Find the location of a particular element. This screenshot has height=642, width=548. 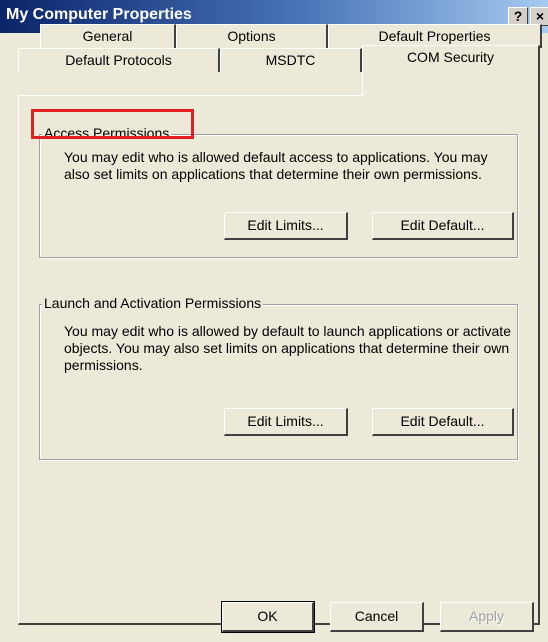

tab-msdtc: MSDTC is located at coordinates (291, 60).